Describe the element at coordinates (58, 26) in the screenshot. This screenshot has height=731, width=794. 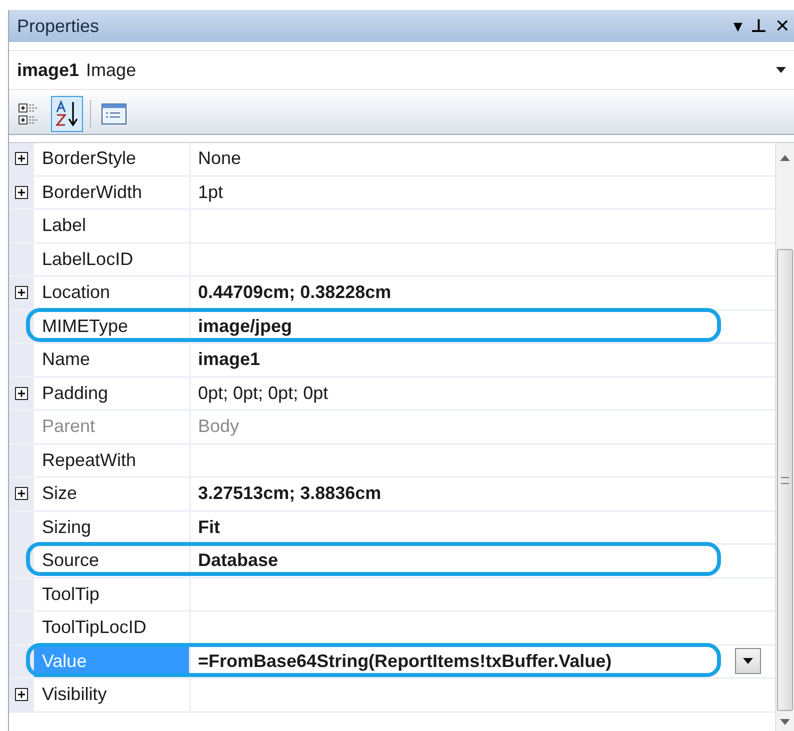
I see `window-title: Properties` at that location.